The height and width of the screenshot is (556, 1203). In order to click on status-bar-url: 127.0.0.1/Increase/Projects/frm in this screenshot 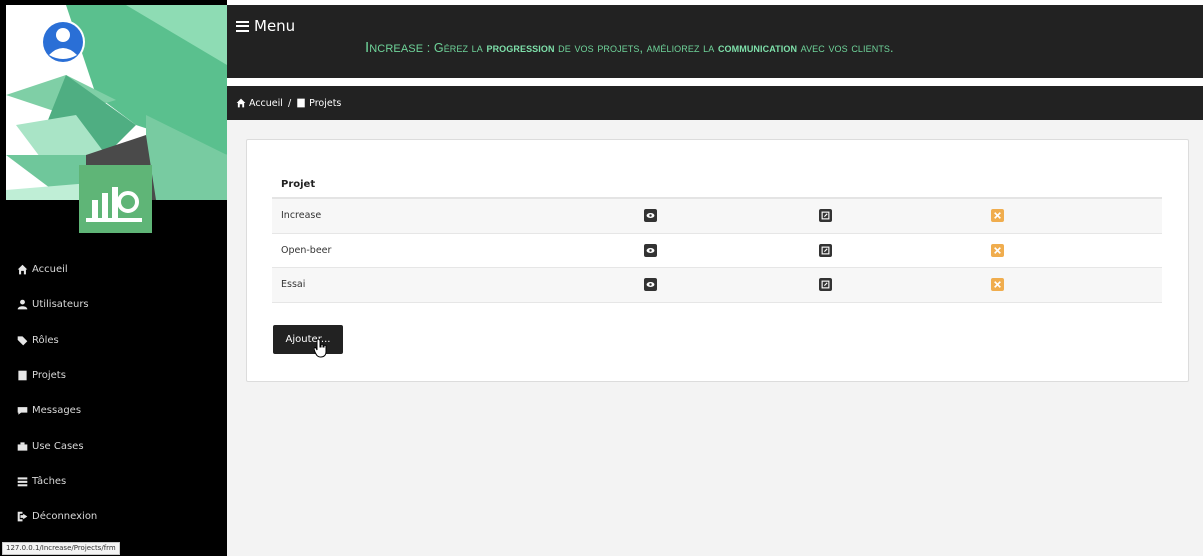, I will do `click(61, 548)`.